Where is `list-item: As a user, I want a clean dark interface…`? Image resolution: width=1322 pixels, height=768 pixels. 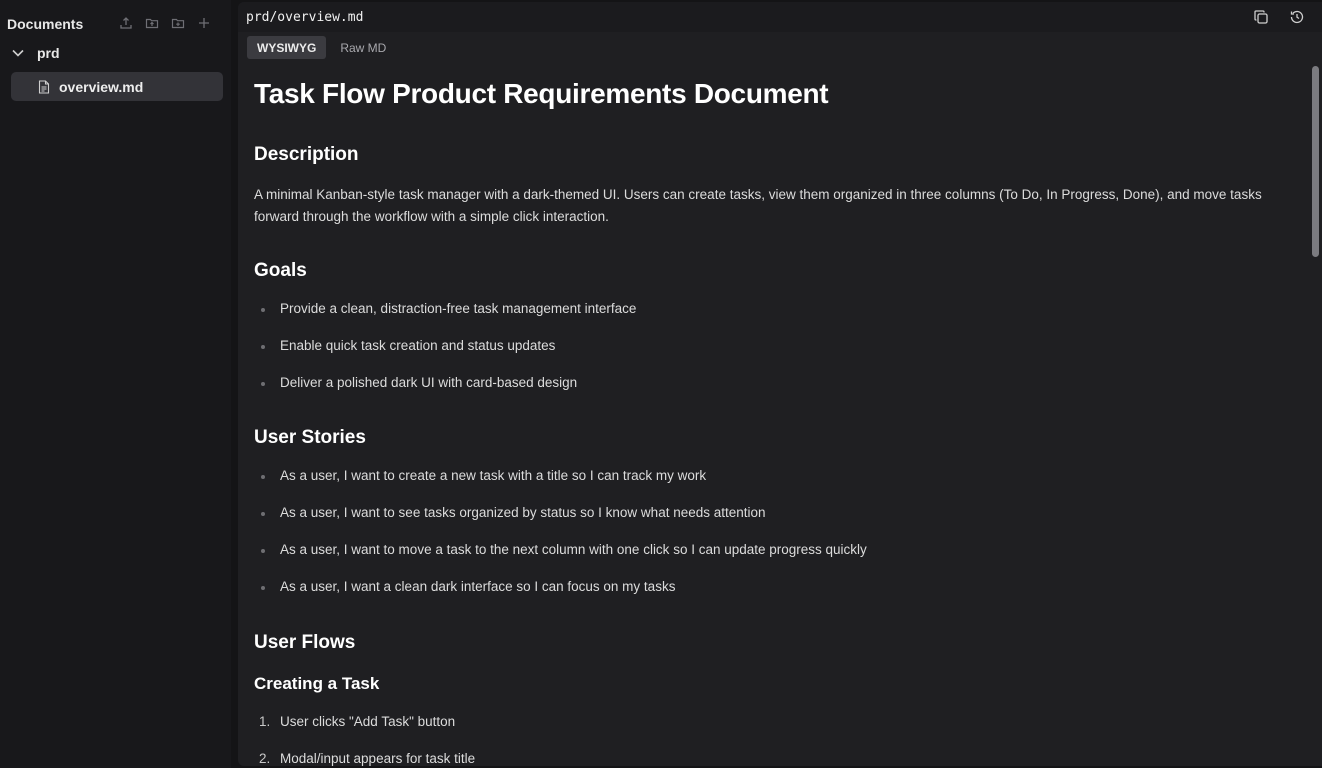
list-item: As a user, I want a clean dark interface… is located at coordinates (478, 586).